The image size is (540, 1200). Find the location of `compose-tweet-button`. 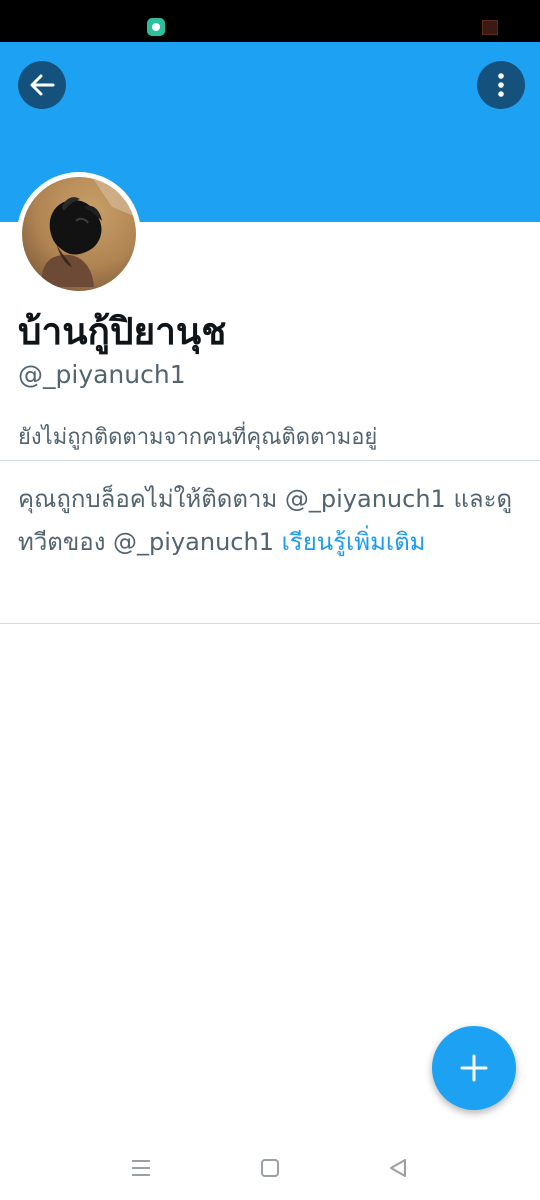

compose-tweet-button is located at coordinates (474, 1068).